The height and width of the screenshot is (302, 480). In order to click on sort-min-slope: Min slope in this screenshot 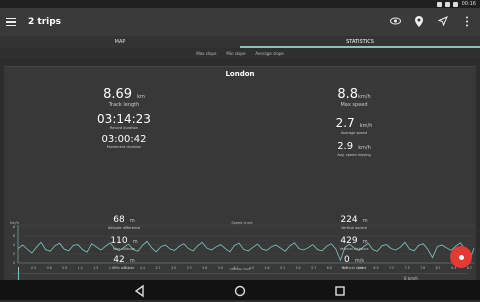, I will do `click(235, 53)`.